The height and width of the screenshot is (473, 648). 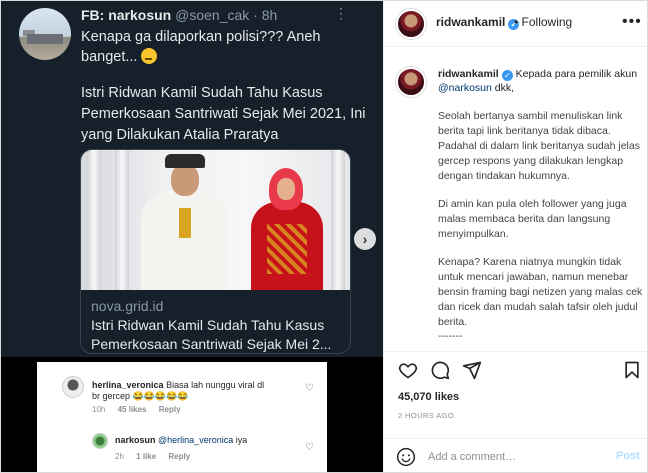 What do you see at coordinates (169, 409) in the screenshot?
I see `comment-reply: Reply` at bounding box center [169, 409].